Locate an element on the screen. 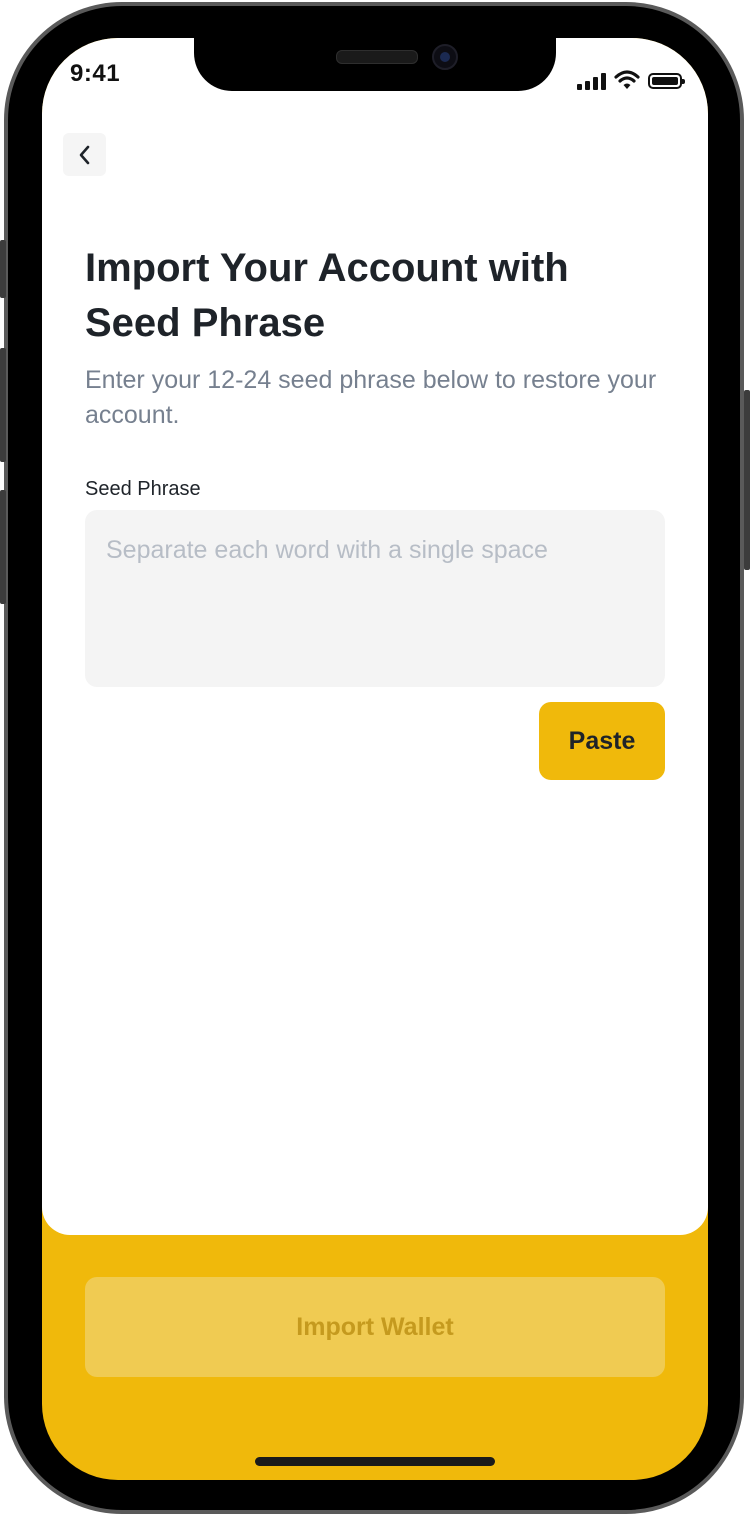 The width and height of the screenshot is (750, 1518). status-icons is located at coordinates (631, 78).